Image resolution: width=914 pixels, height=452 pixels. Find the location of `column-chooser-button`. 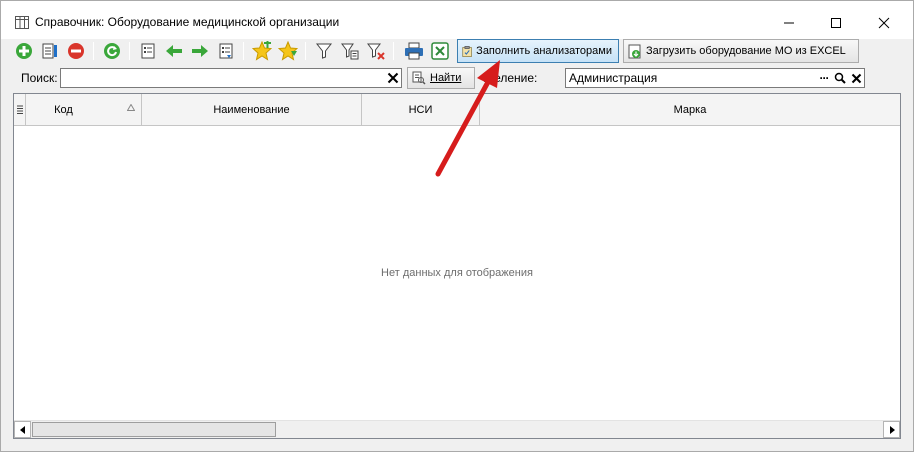

column-chooser-button is located at coordinates (20, 109).